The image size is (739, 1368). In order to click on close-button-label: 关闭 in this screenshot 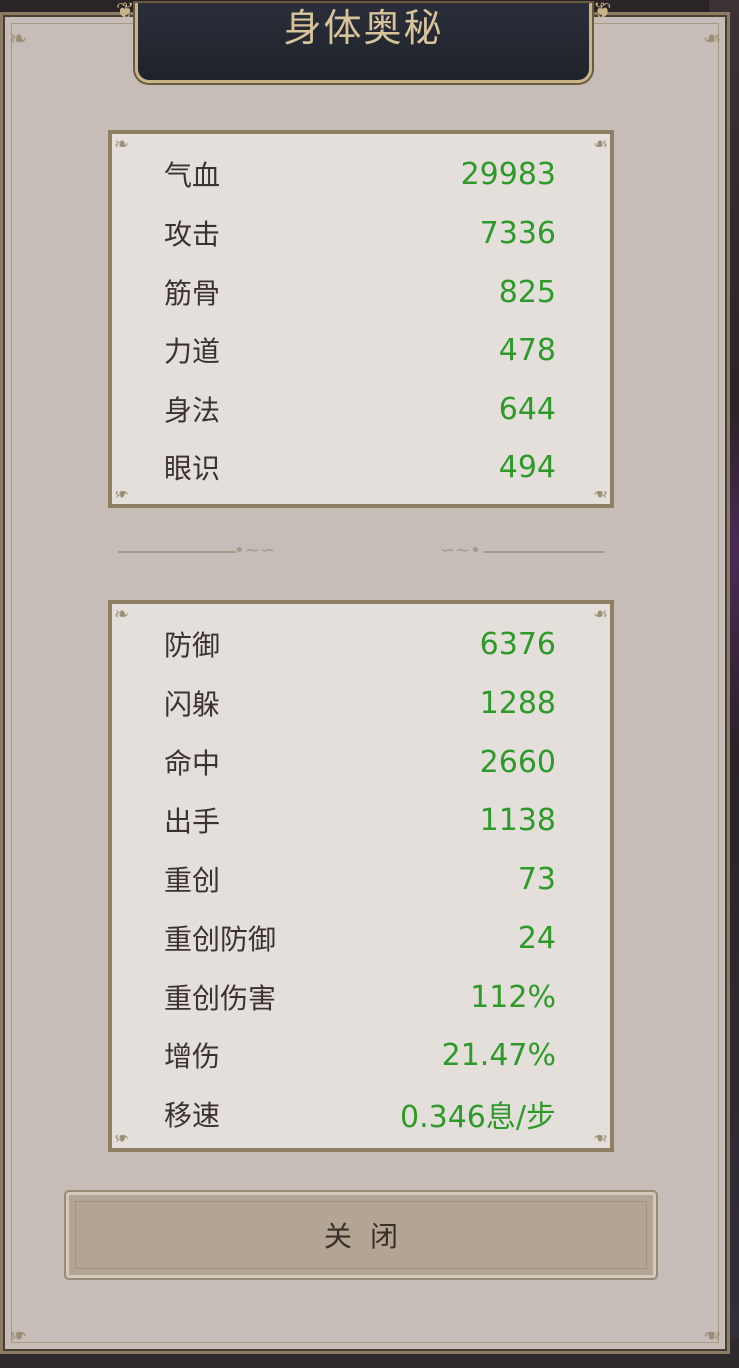, I will do `click(369, 1236)`.